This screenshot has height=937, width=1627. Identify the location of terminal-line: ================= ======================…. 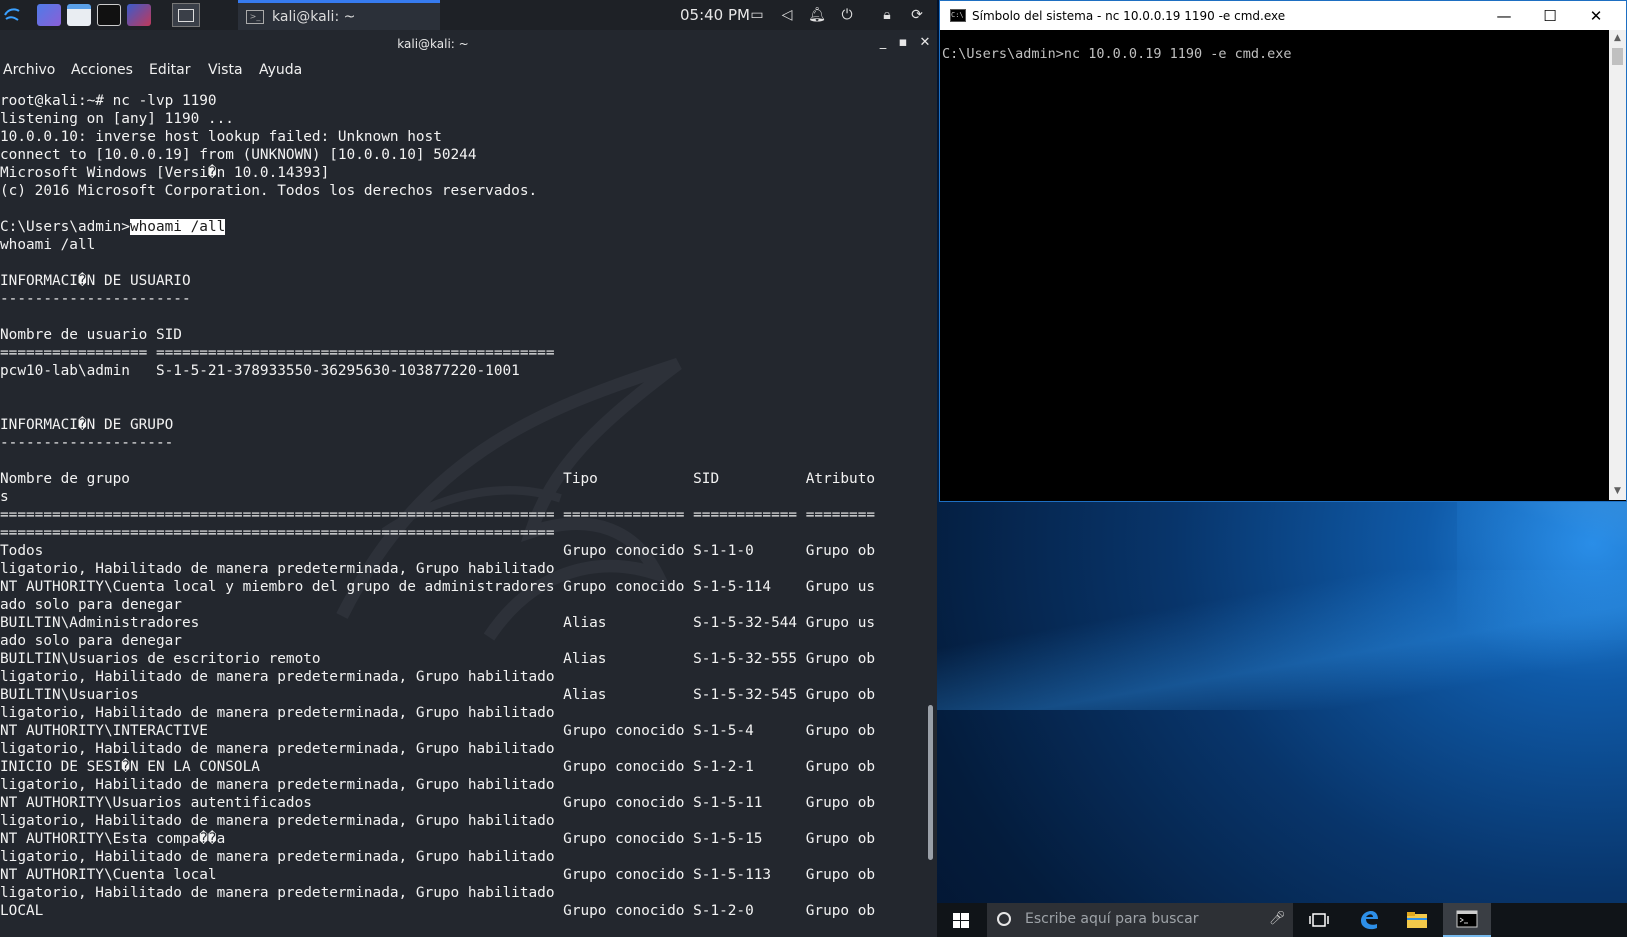
(277, 353).